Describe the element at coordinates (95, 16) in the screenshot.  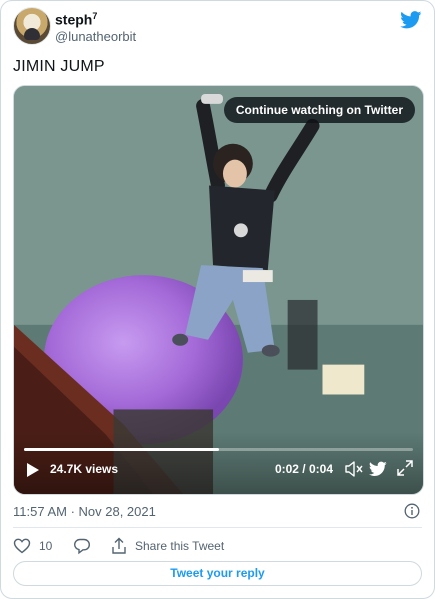
I see `author-name-superscript: 7` at that location.